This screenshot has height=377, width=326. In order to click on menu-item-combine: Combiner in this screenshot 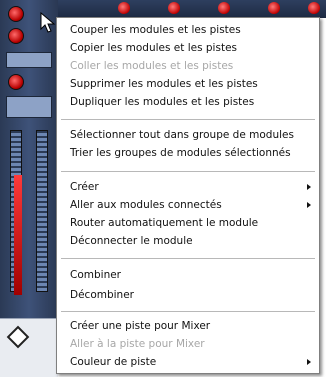, I will do `click(188, 275)`.